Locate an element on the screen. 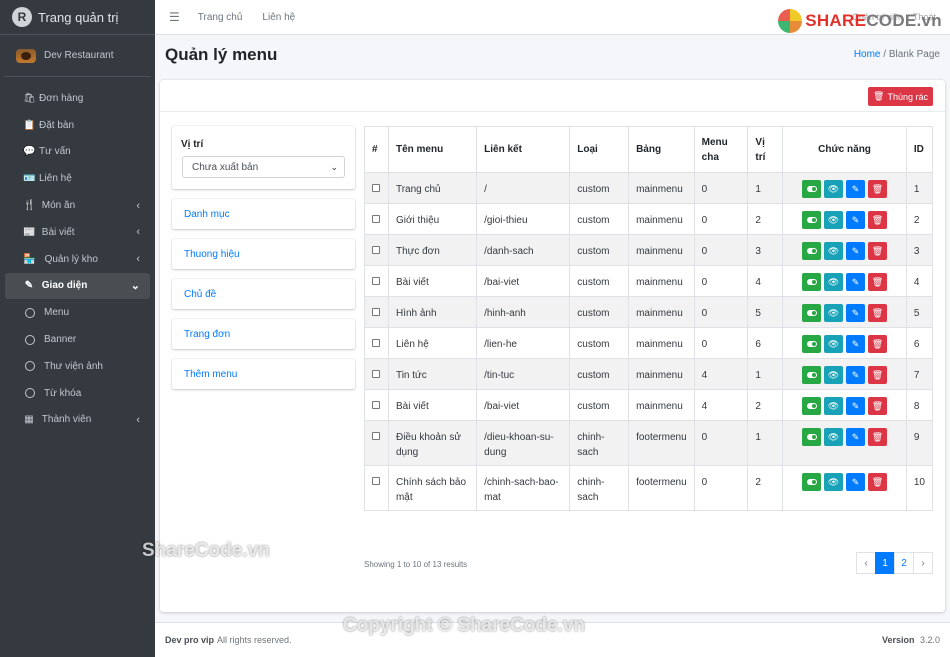  nav-link-contact: Liên hệ is located at coordinates (278, 17).